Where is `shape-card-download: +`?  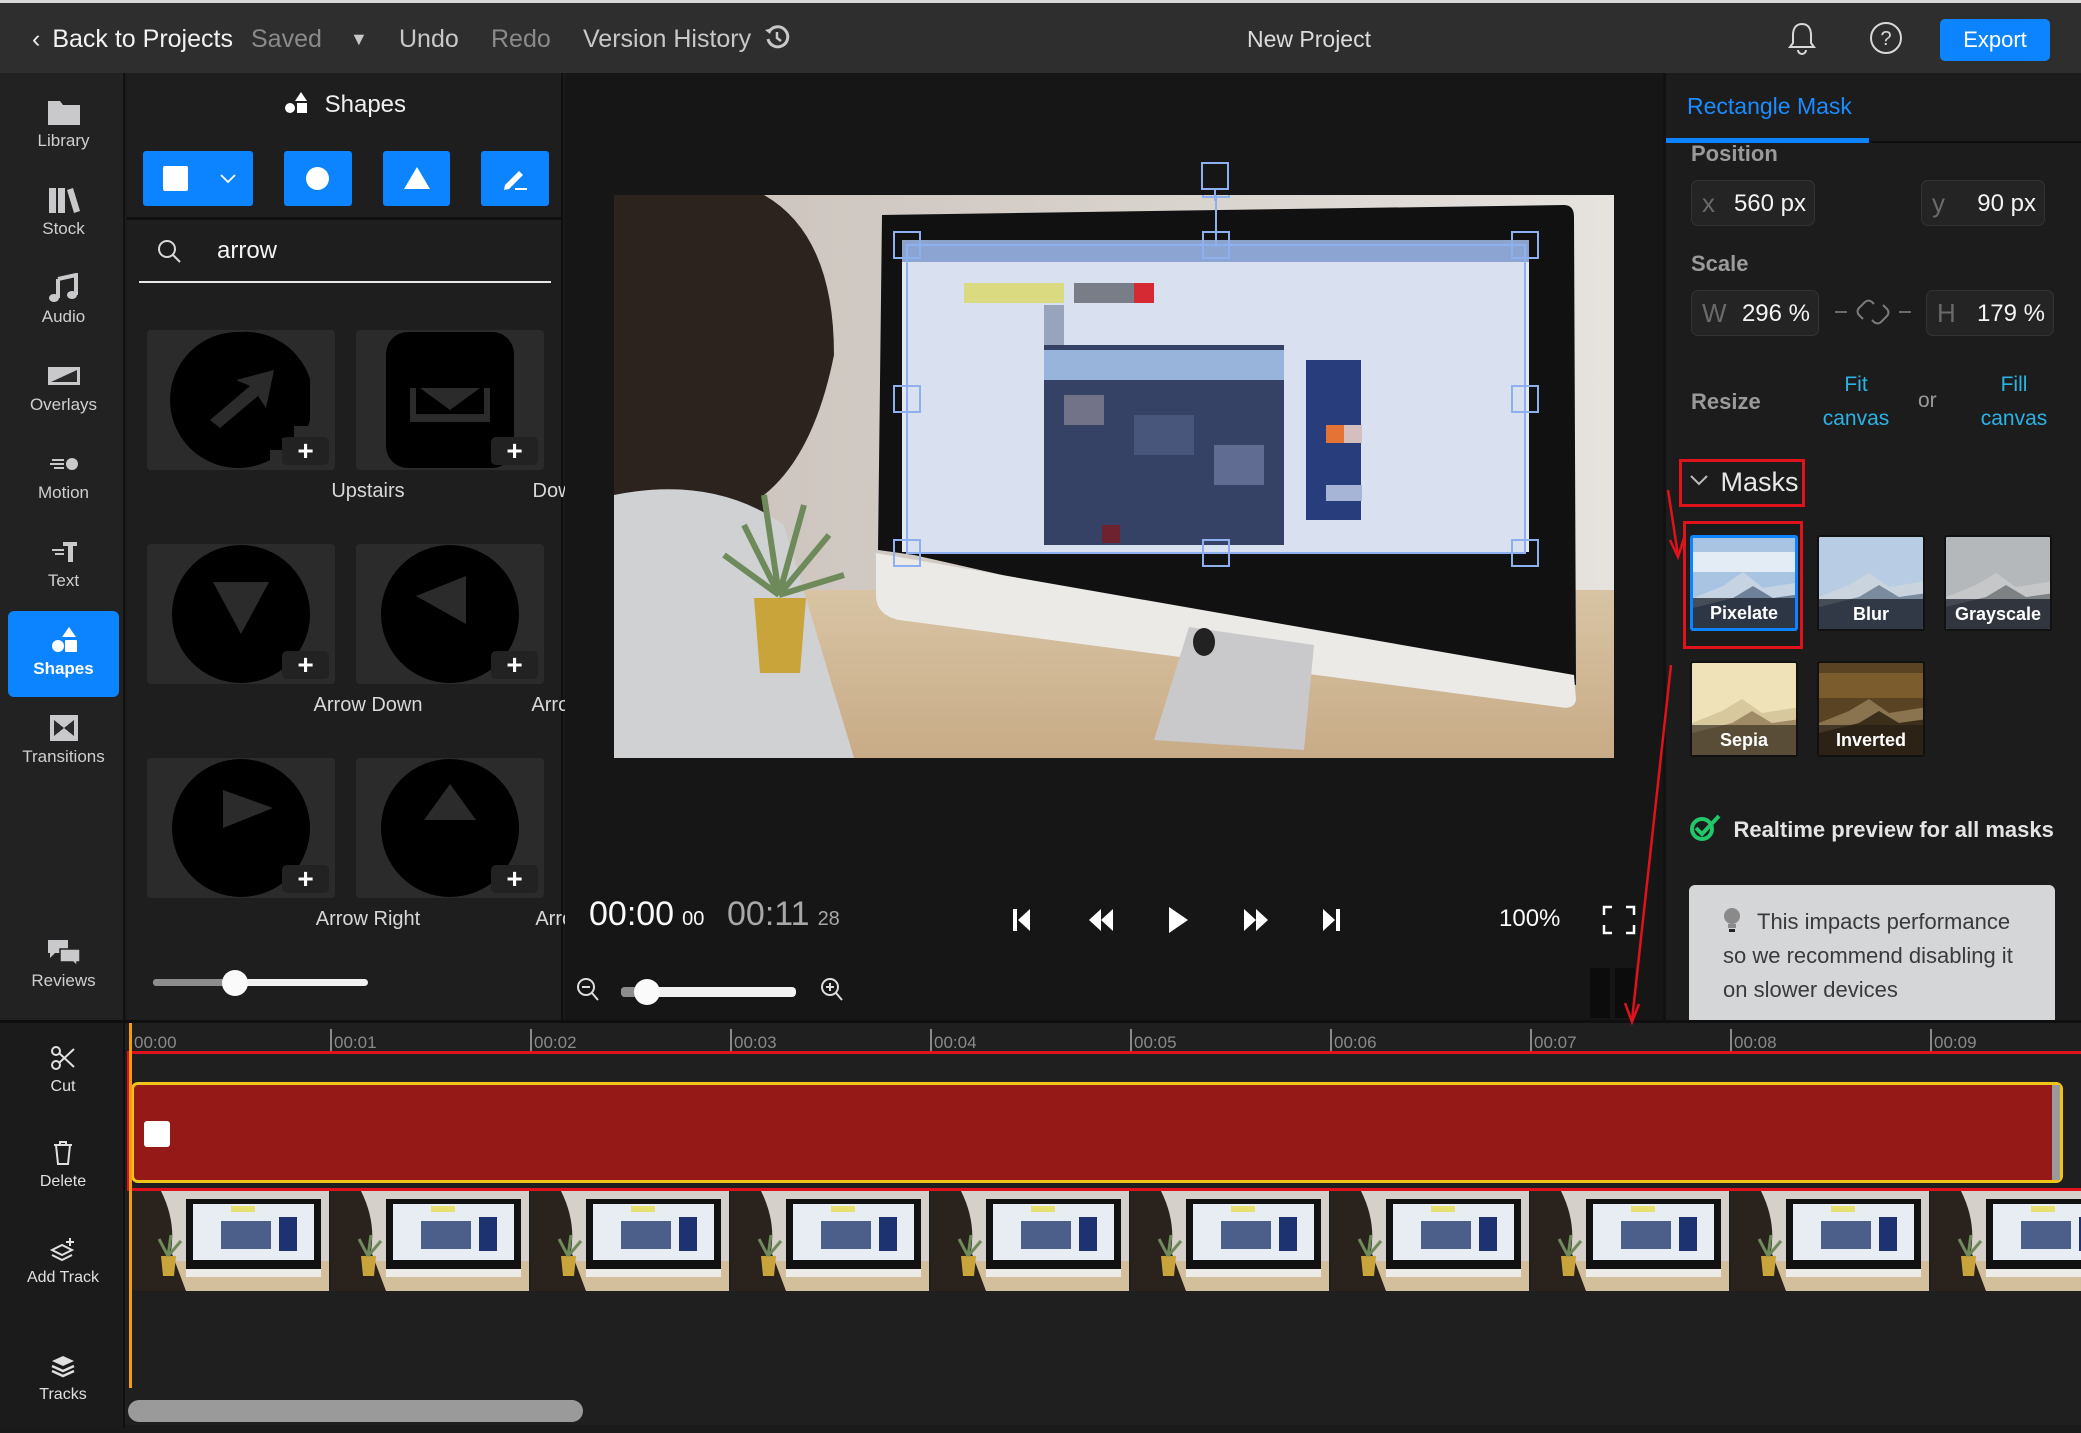 shape-card-download: + is located at coordinates (450, 400).